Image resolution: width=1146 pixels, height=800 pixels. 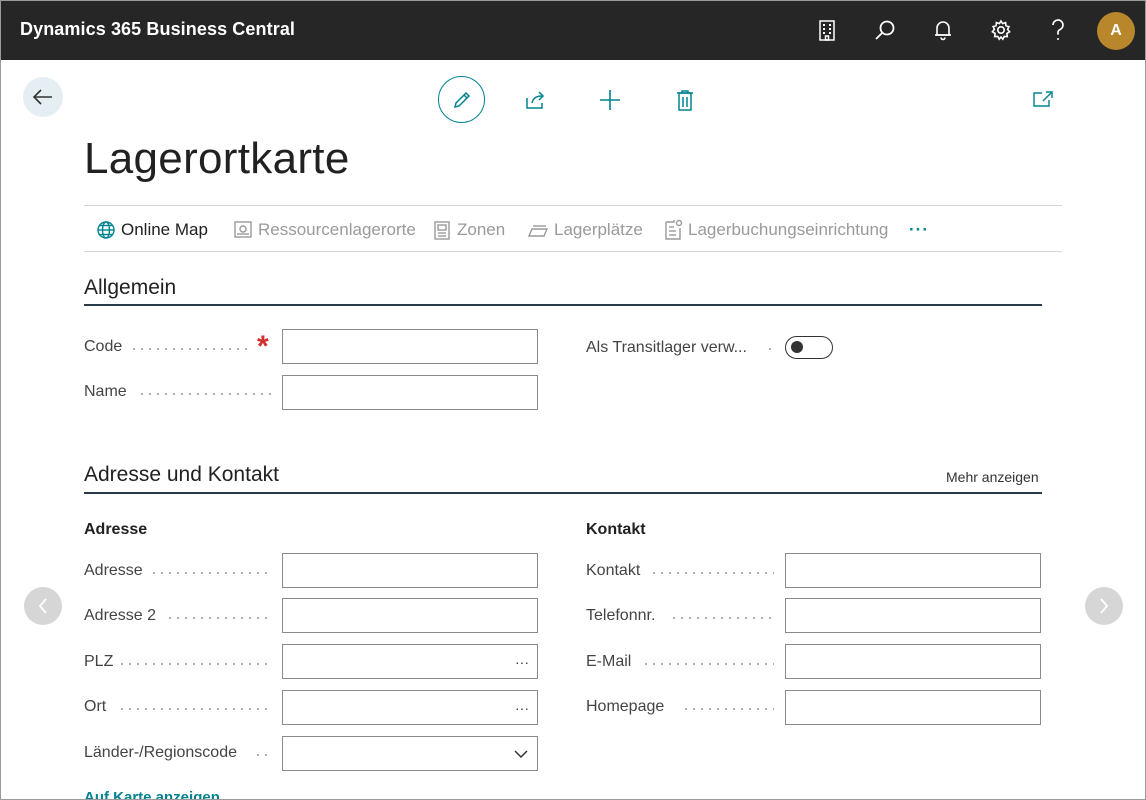 I want to click on resource-icon, so click(x=243, y=229).